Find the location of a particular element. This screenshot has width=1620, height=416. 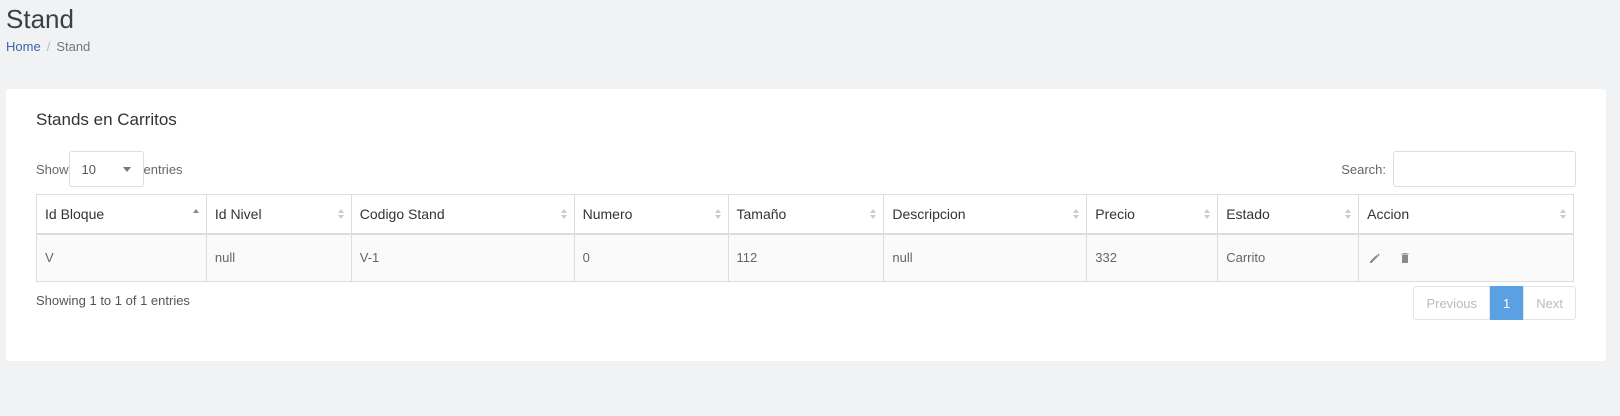

column-header: Tamaño is located at coordinates (806, 214).